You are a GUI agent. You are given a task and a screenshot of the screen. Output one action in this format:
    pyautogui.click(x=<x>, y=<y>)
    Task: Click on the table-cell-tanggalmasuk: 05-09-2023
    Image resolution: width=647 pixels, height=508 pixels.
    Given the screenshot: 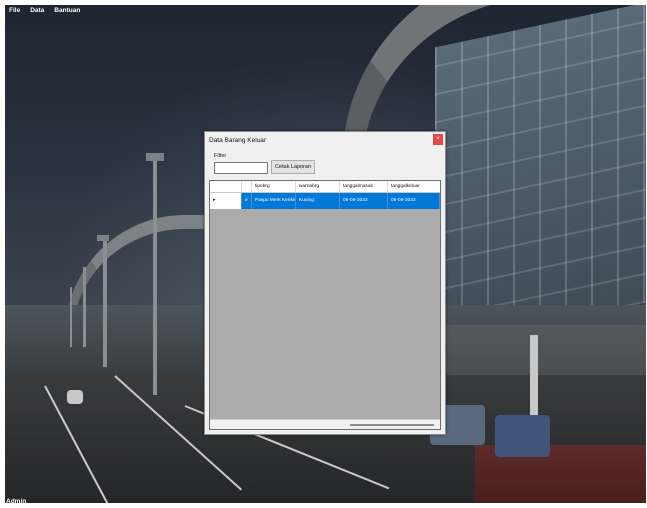 What is the action you would take?
    pyautogui.click(x=364, y=201)
    